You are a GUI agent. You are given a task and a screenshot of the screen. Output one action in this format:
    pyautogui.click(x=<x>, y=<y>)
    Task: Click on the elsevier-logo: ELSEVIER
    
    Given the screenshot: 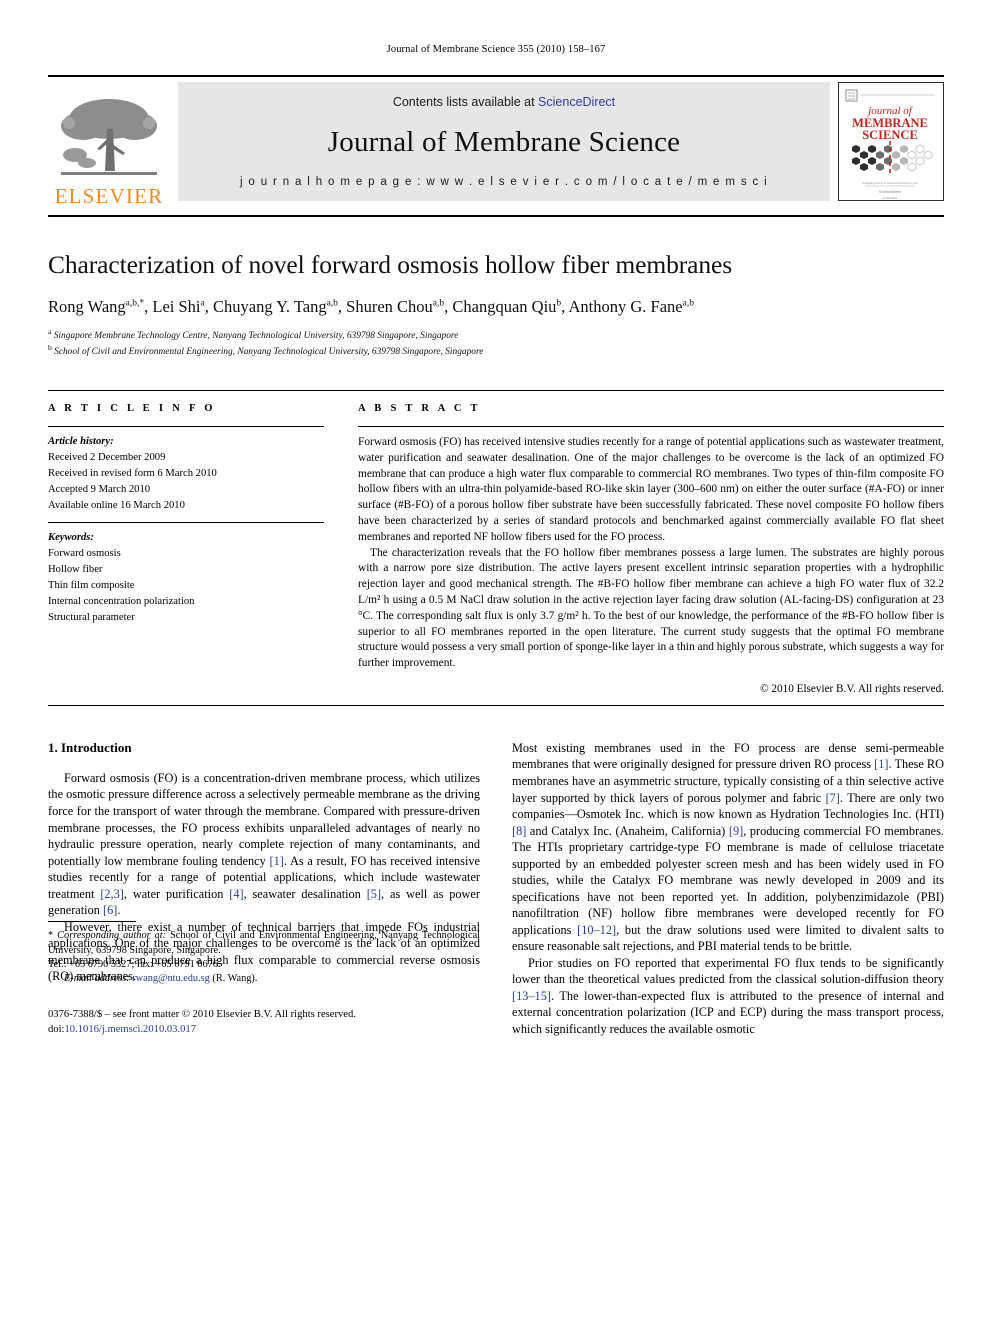 What is the action you would take?
    pyautogui.click(x=109, y=143)
    